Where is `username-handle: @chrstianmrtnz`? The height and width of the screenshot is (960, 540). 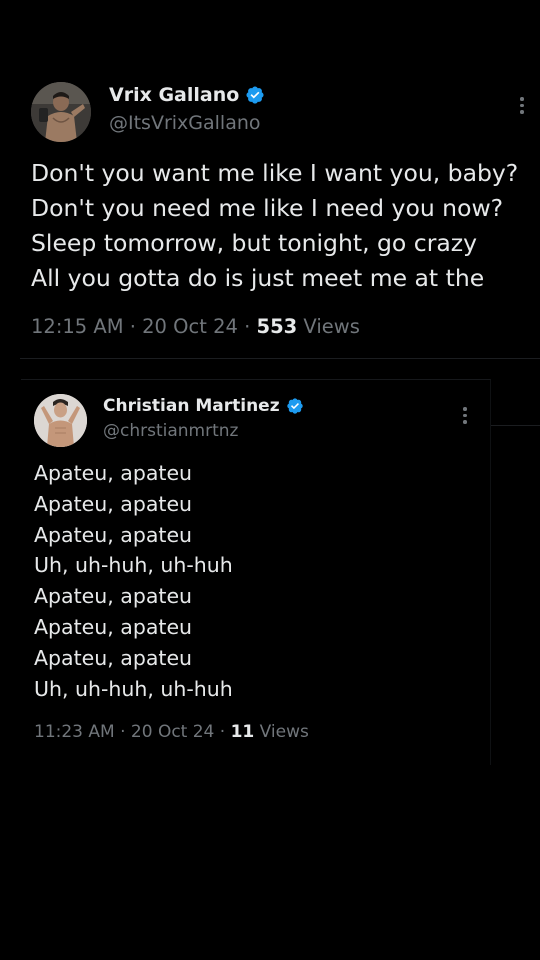
username-handle: @chrstianmrtnz is located at coordinates (170, 431).